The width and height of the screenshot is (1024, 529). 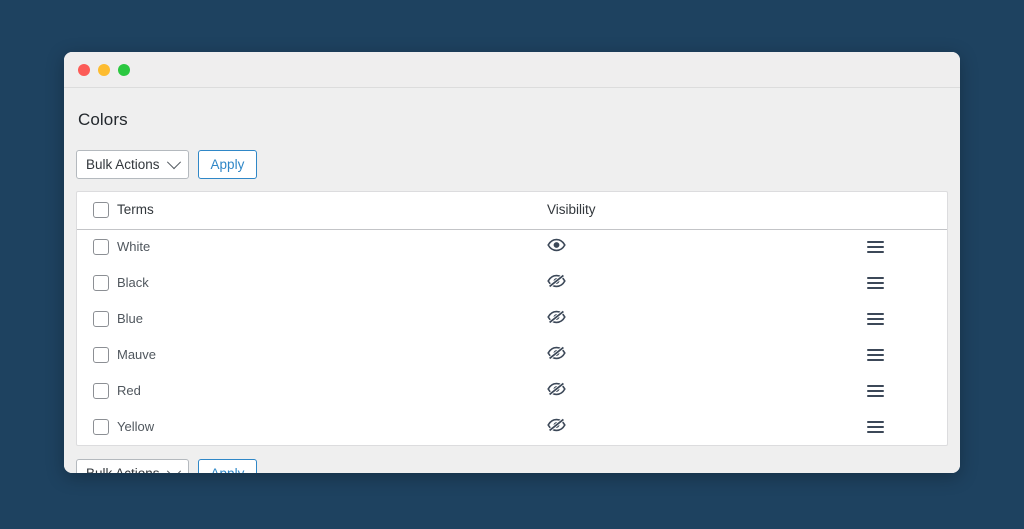 What do you see at coordinates (227, 466) in the screenshot?
I see `apply-button-bottom: Apply` at bounding box center [227, 466].